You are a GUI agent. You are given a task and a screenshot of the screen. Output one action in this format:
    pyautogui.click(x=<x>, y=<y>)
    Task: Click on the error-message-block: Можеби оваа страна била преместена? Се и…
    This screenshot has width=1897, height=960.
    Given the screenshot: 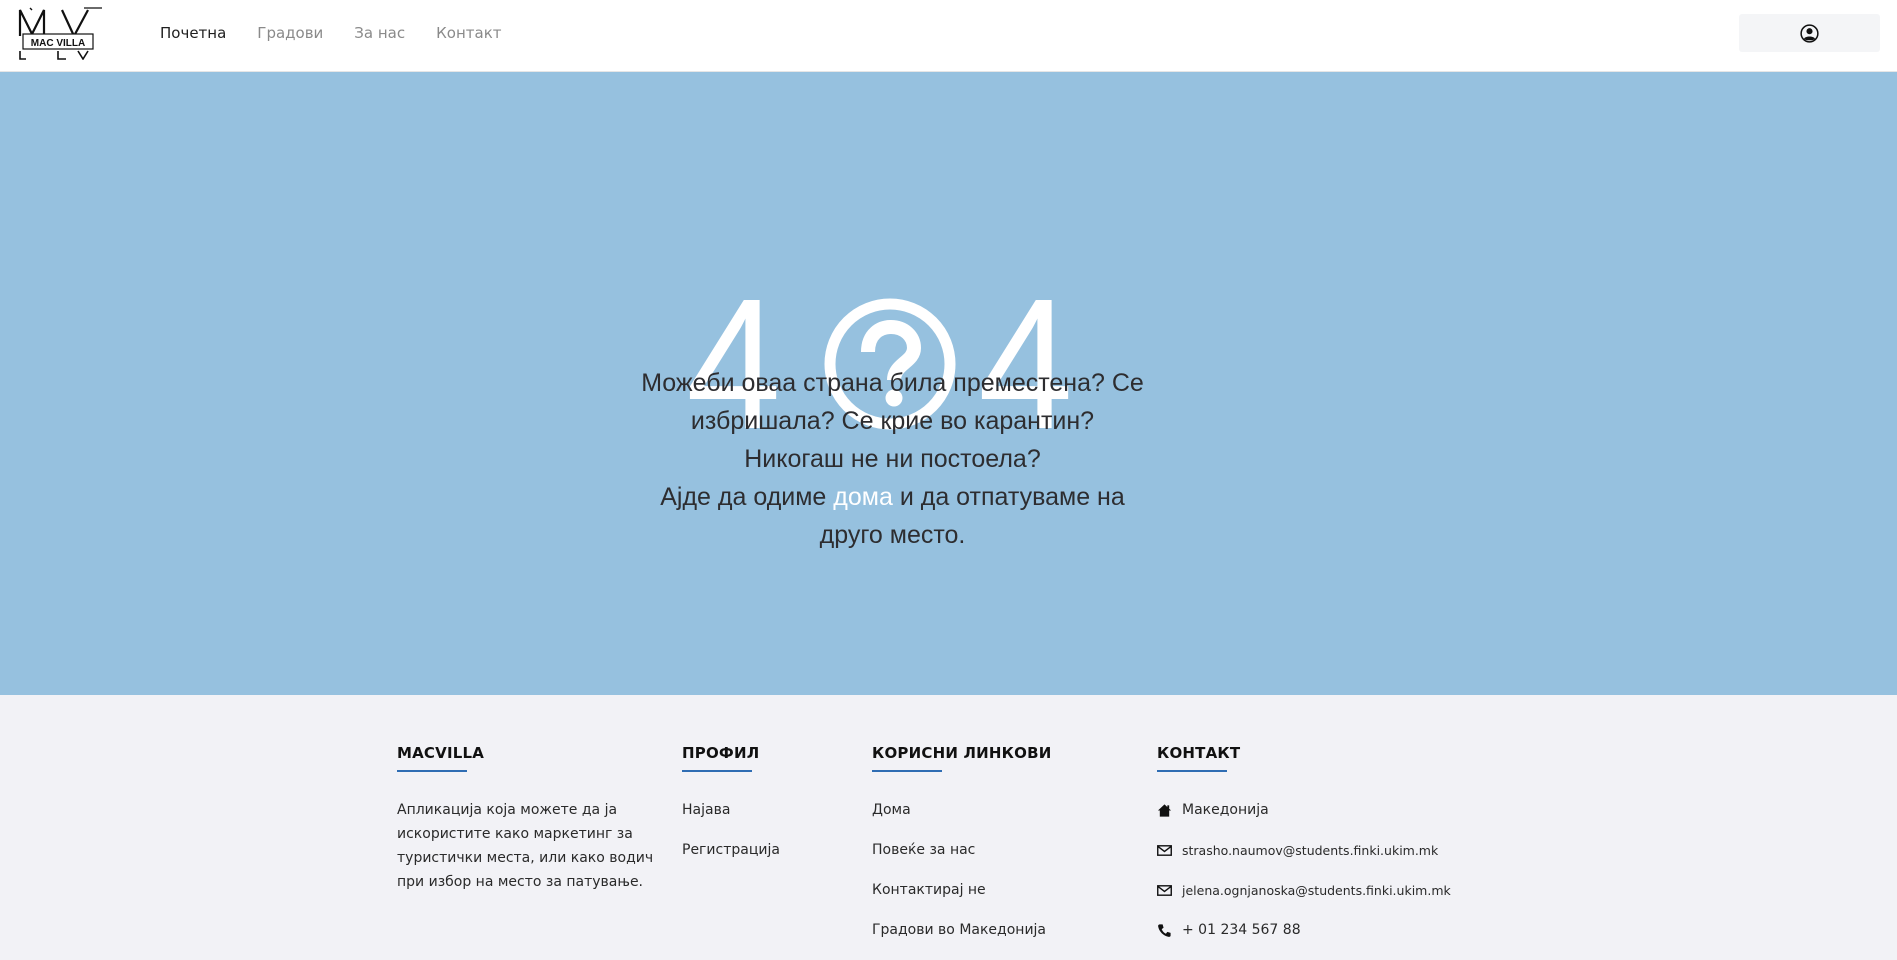 What is the action you would take?
    pyautogui.click(x=892, y=459)
    